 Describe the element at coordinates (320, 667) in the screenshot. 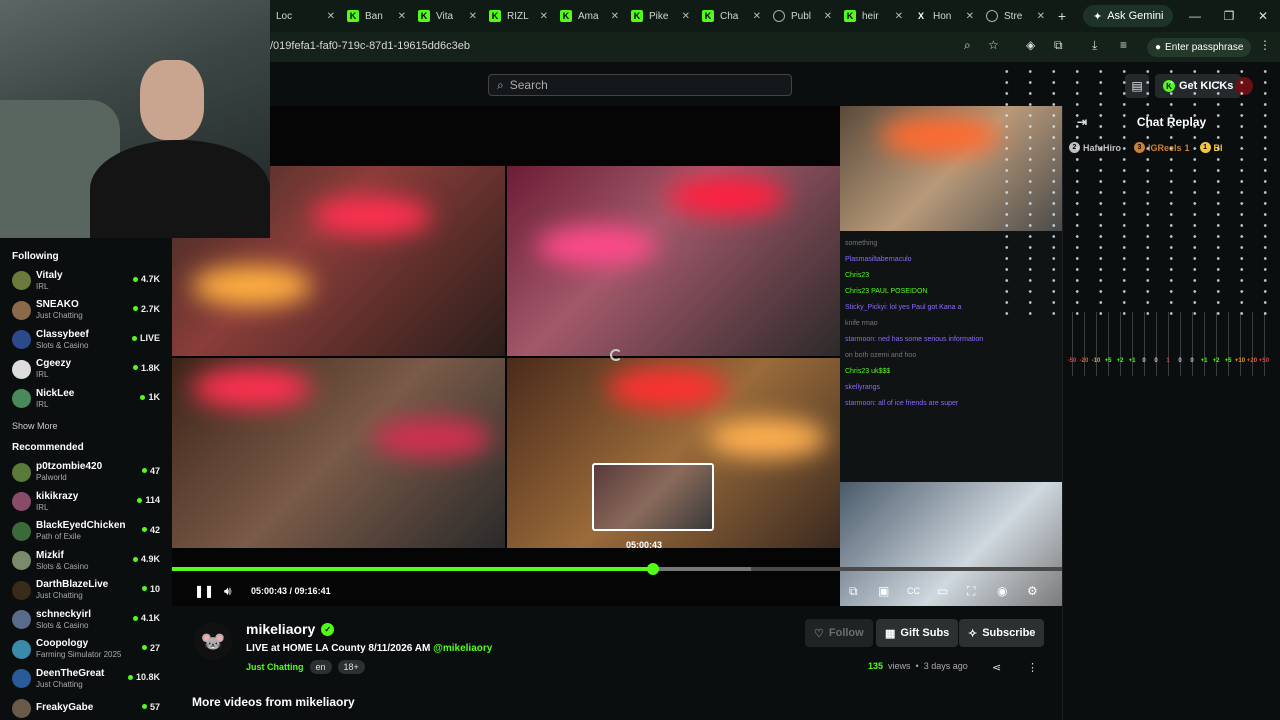

I see `language-tag: en` at that location.